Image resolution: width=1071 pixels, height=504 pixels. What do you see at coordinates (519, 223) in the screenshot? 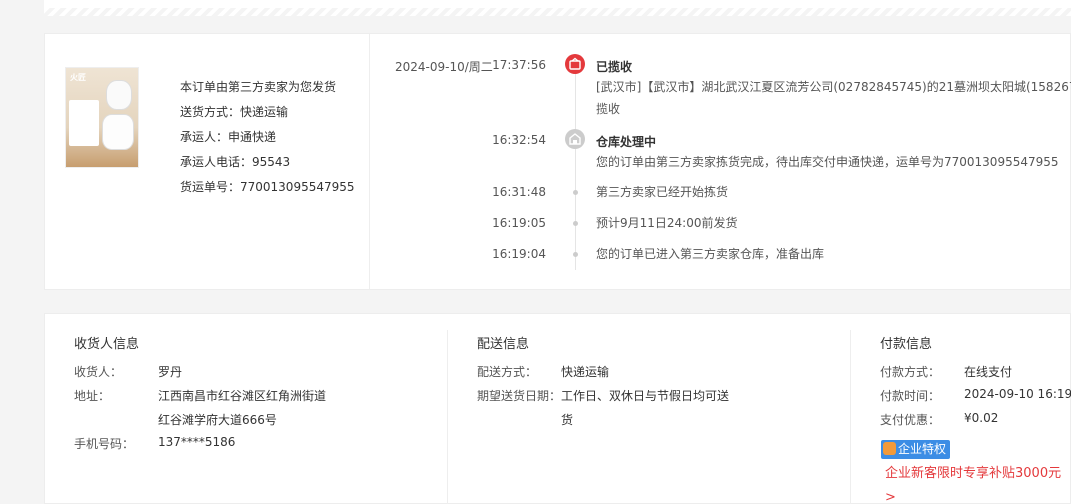
I see `event-time: 16:19:05` at bounding box center [519, 223].